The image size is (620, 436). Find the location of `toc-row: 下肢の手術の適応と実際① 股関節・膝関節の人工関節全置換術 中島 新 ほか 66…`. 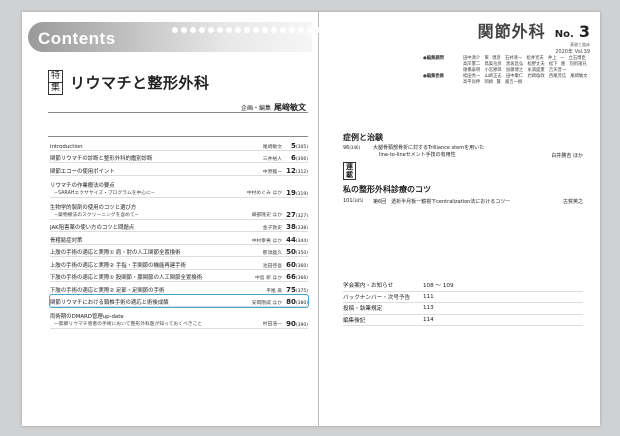

toc-row: 下肢の手術の適応と実際① 股関節・膝関節の人工関節全置換術 中島 新 ほか 66… is located at coordinates (179, 276).